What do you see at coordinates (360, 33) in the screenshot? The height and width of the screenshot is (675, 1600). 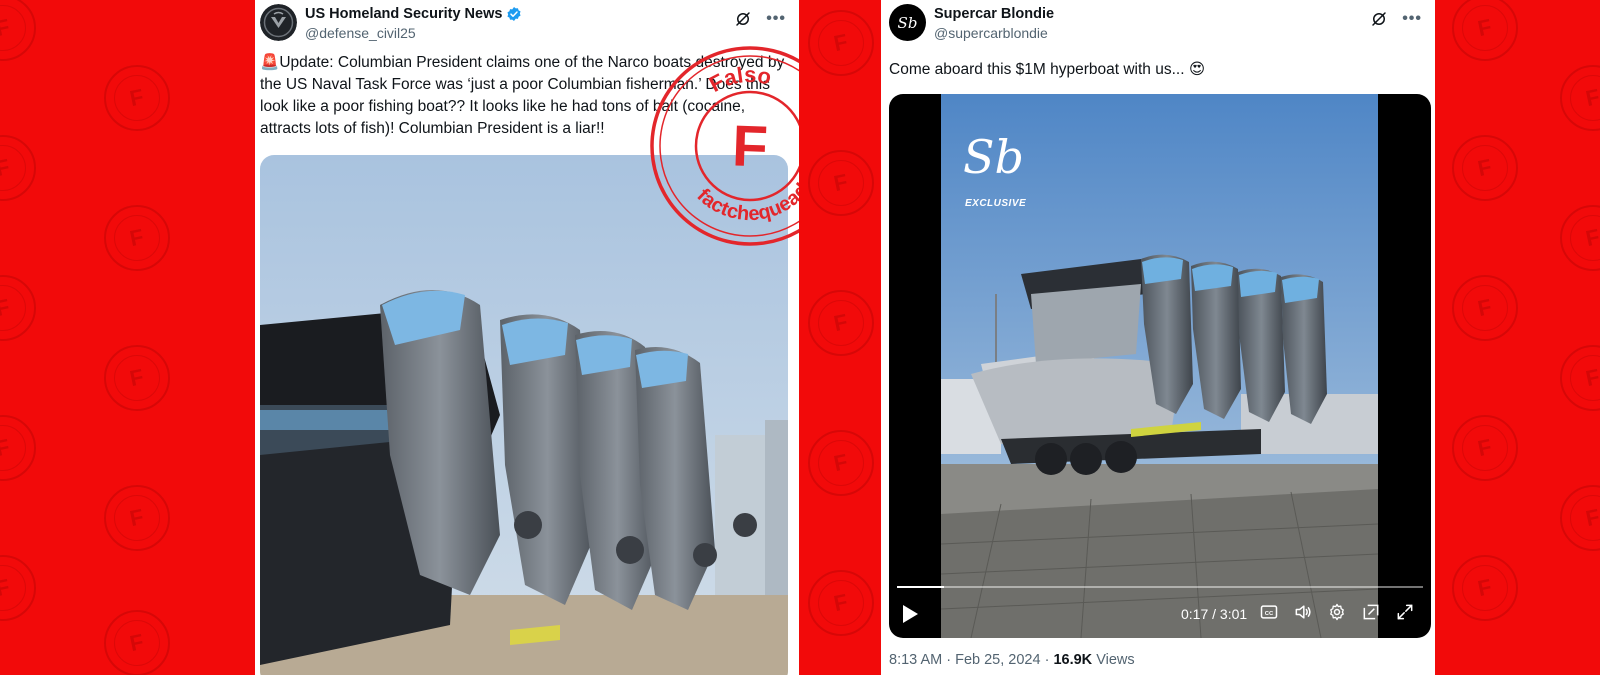 I see `author-handle: @defense_civil25` at bounding box center [360, 33].